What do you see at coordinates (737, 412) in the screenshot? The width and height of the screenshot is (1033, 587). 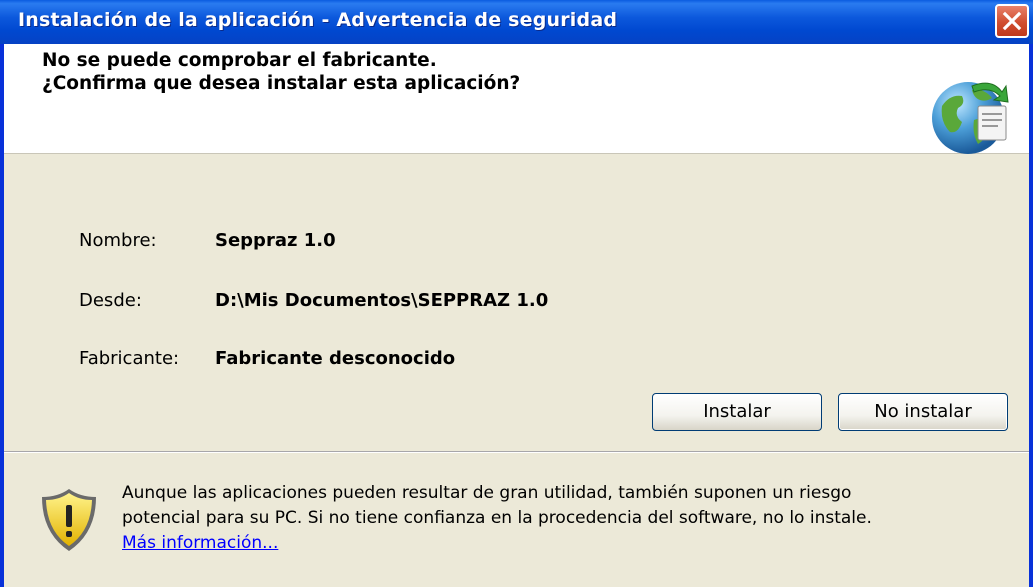 I see `install-button: Instalar` at bounding box center [737, 412].